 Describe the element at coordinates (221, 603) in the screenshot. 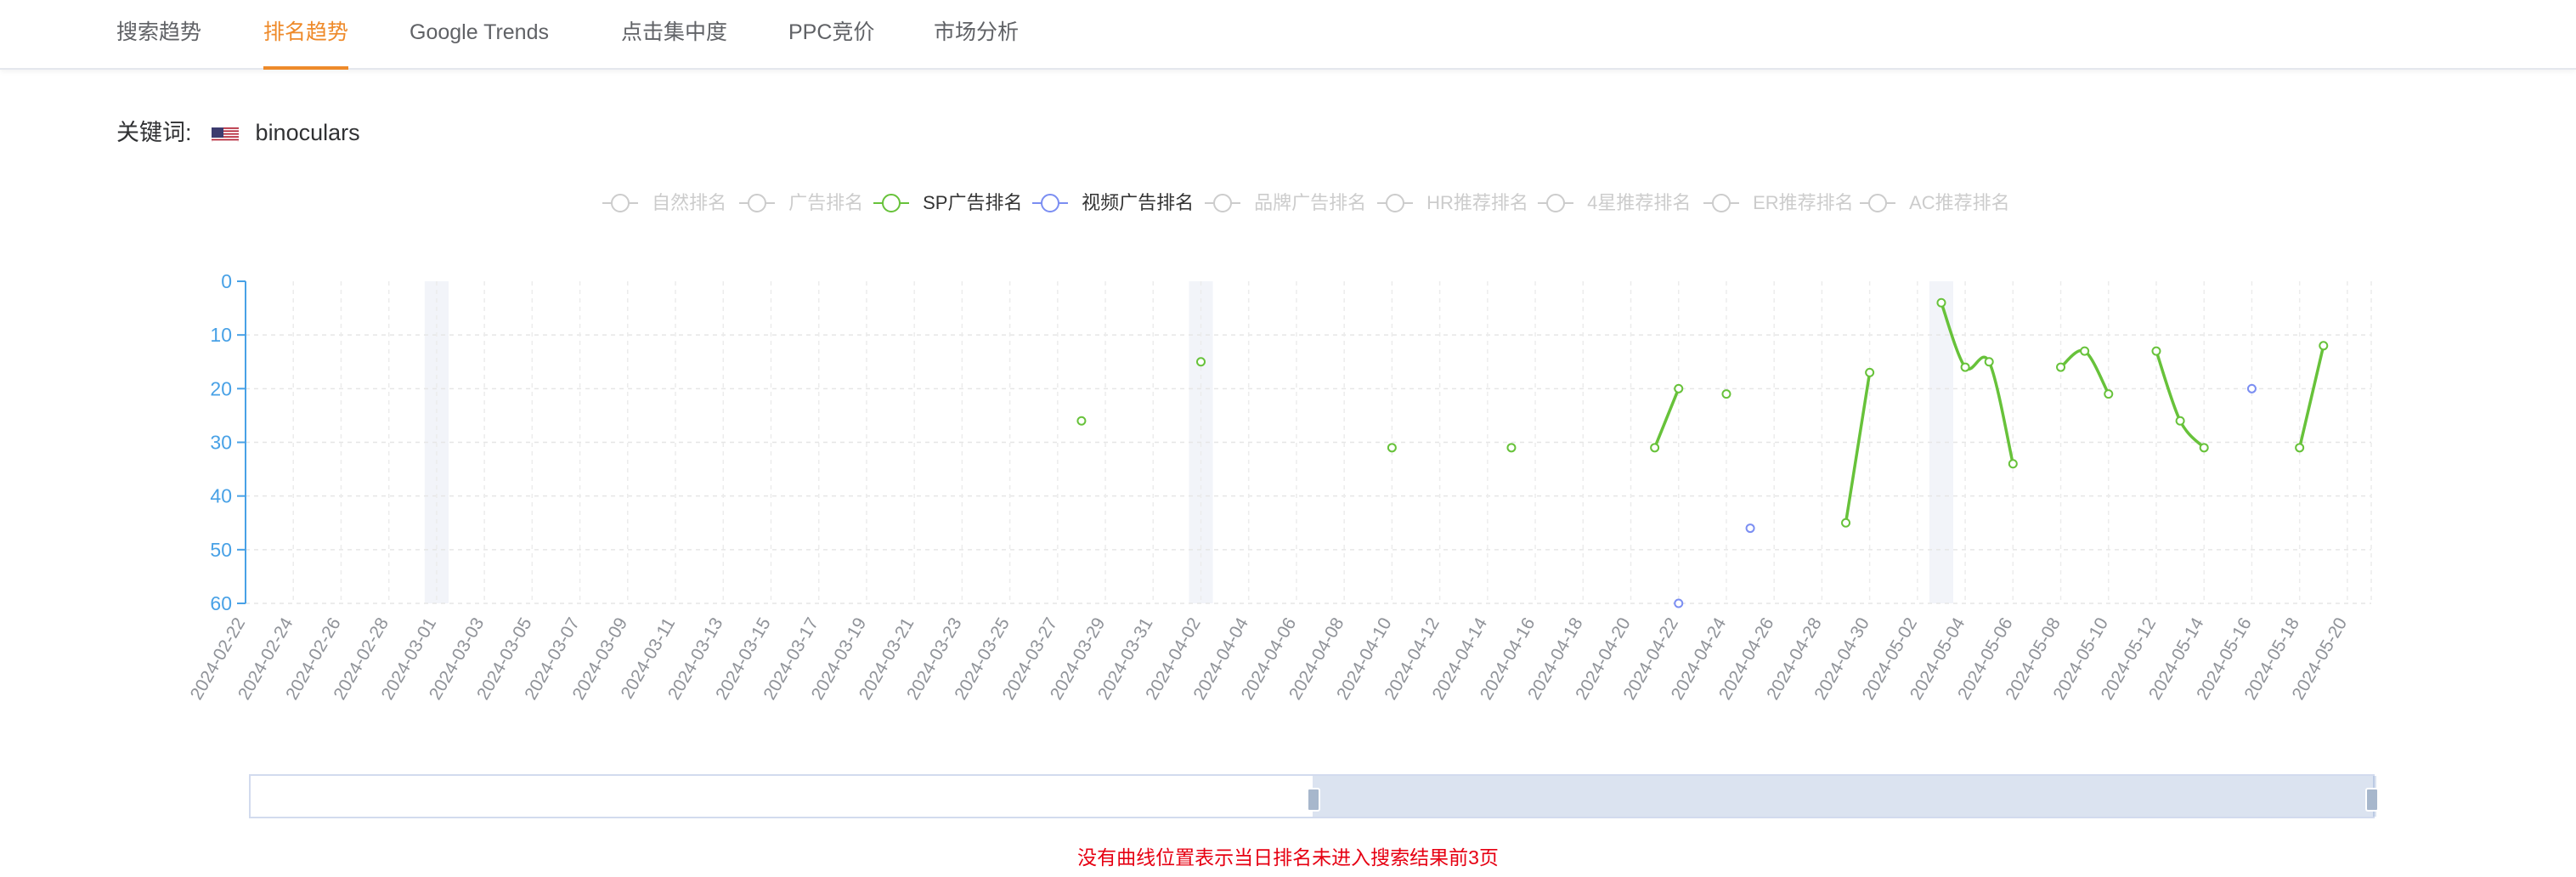

I see `y-tick-label: 60` at that location.